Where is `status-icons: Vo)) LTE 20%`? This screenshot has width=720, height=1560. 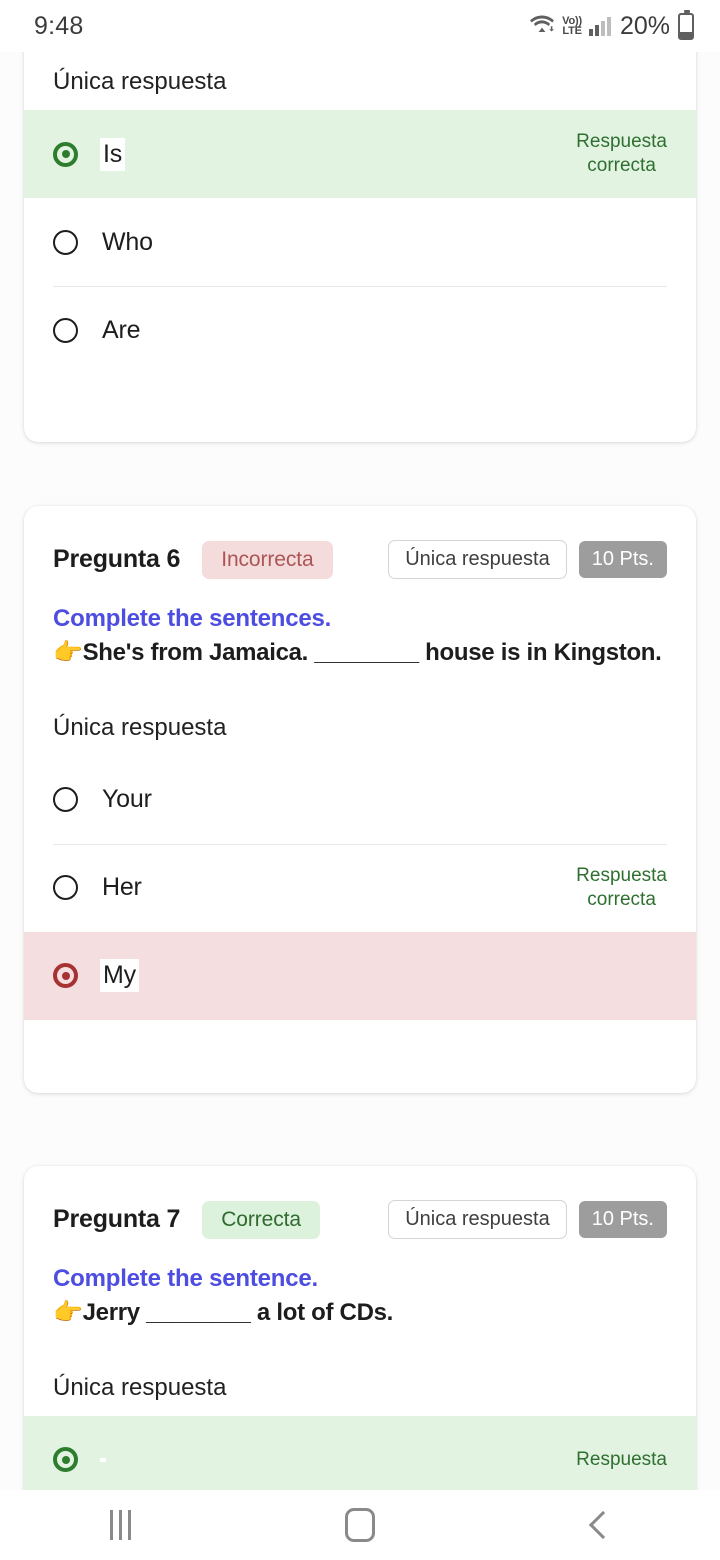
status-icons: Vo)) LTE 20% is located at coordinates (611, 25).